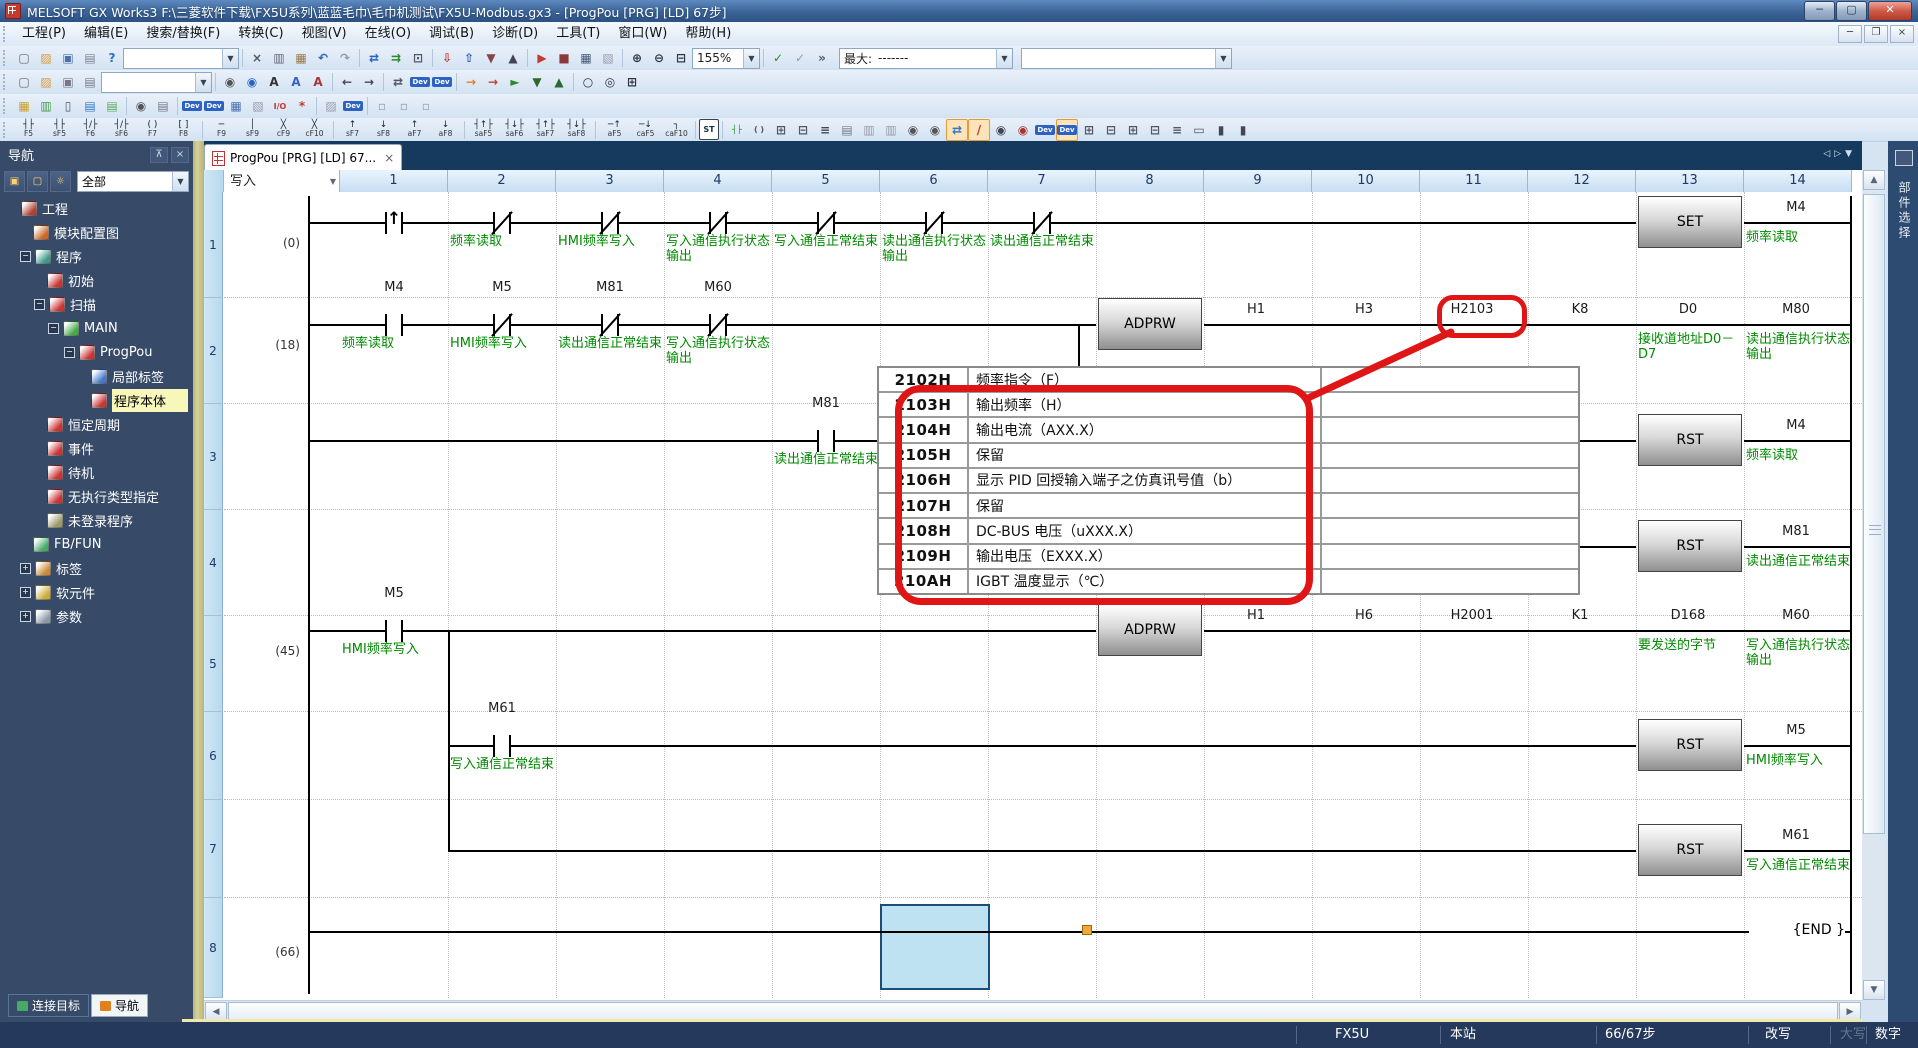  I want to click on statement-edit-button: ≡, so click(825, 130).